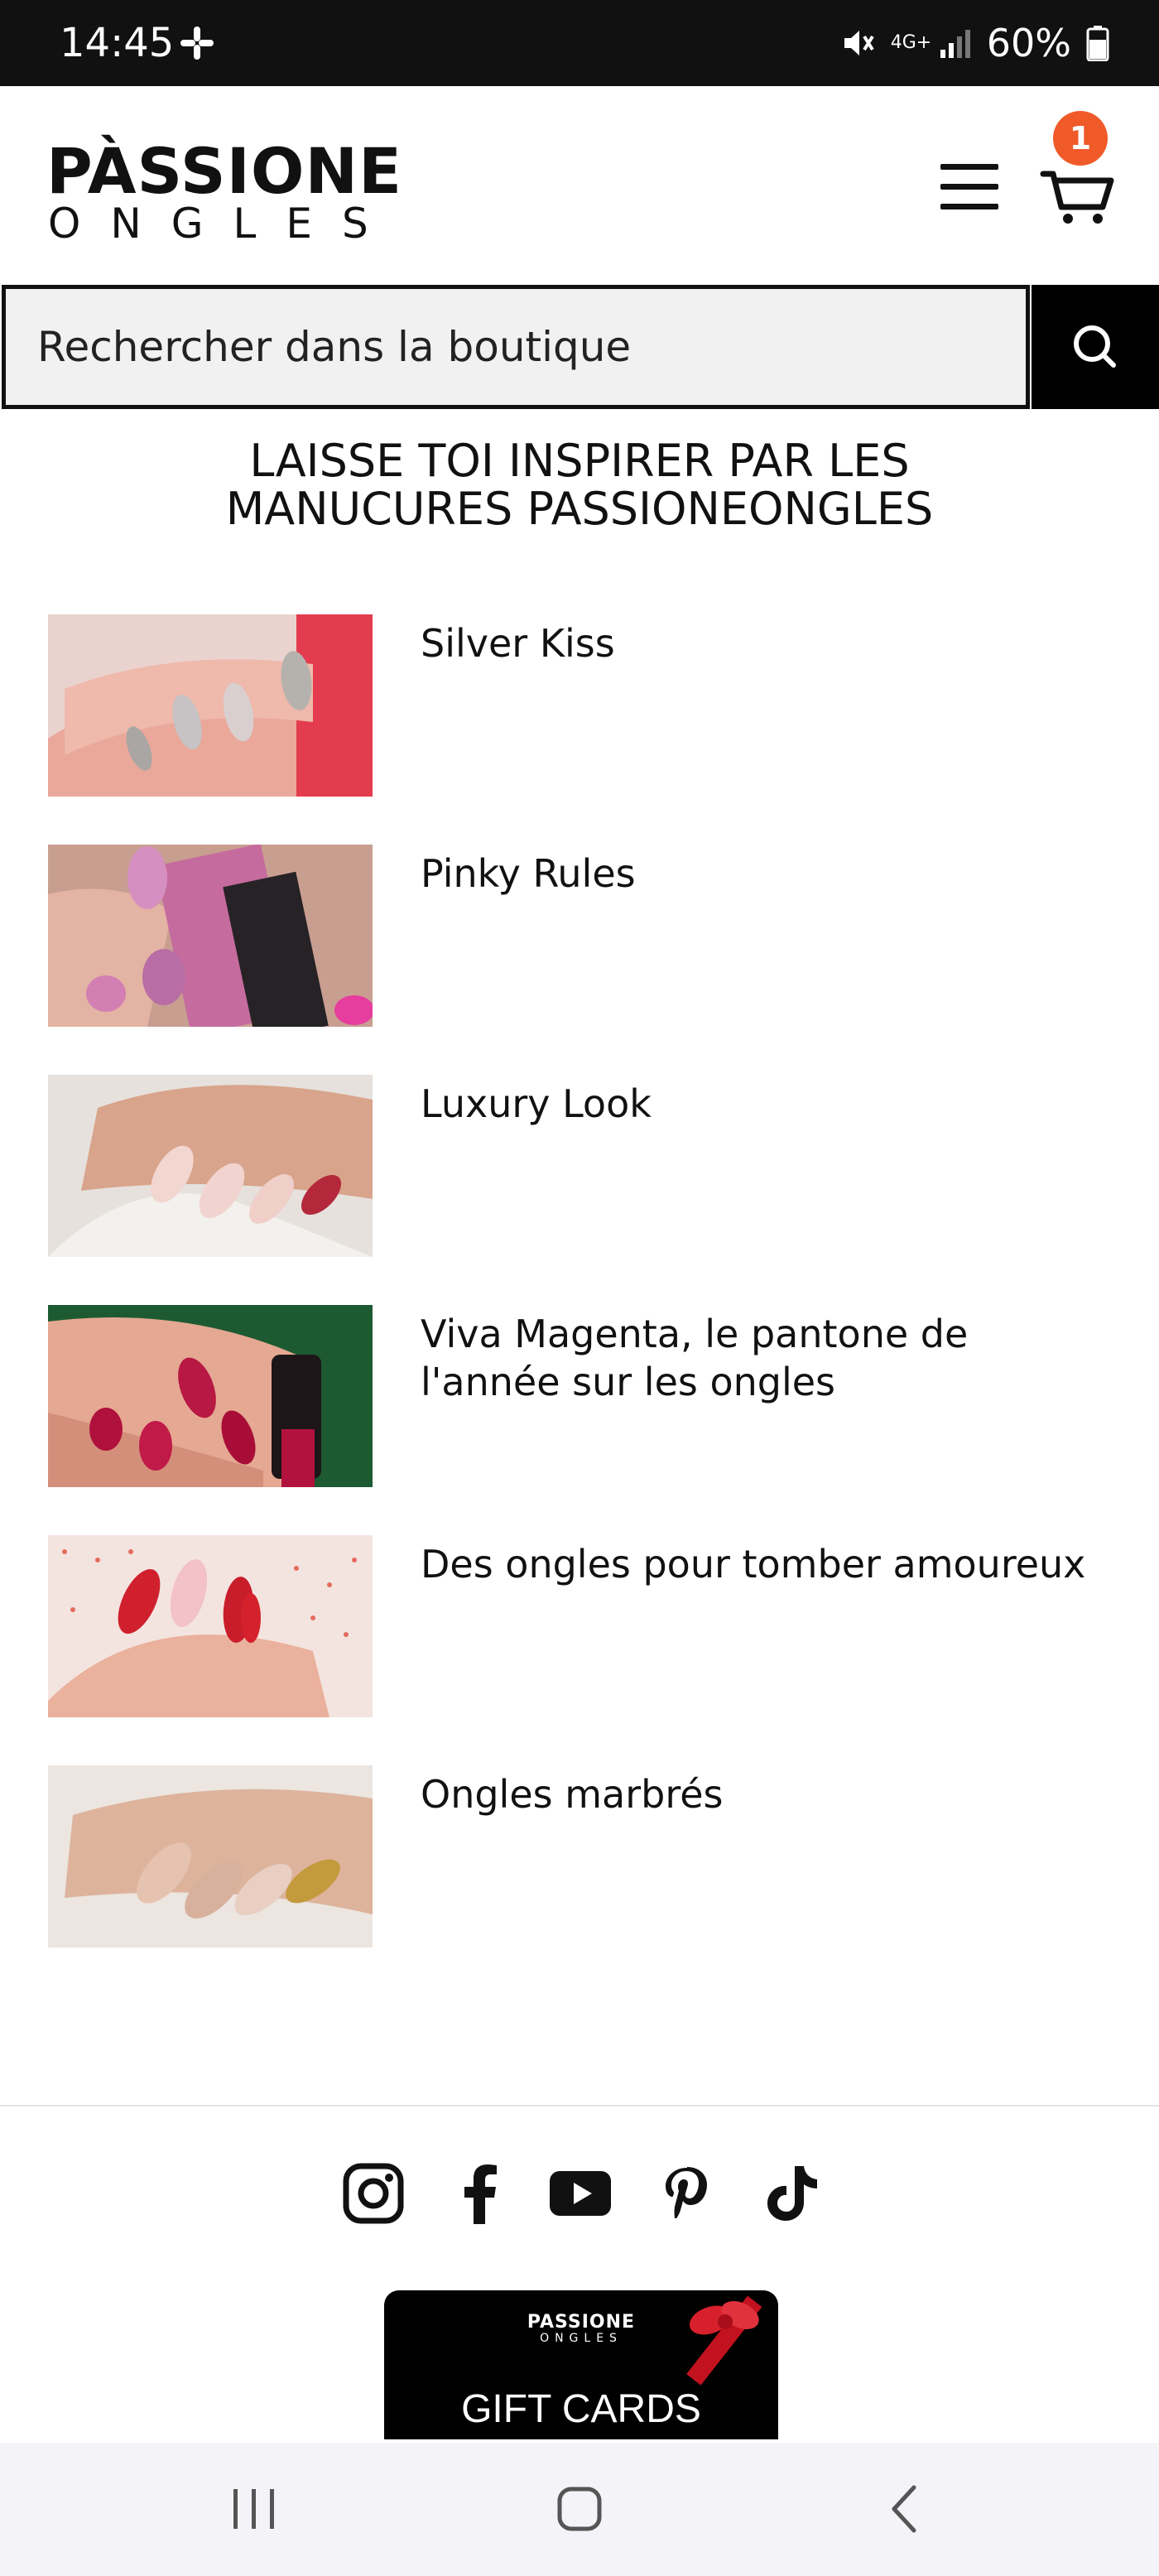 The image size is (1159, 2576). Describe the element at coordinates (955, 44) in the screenshot. I see `signal-icon` at that location.